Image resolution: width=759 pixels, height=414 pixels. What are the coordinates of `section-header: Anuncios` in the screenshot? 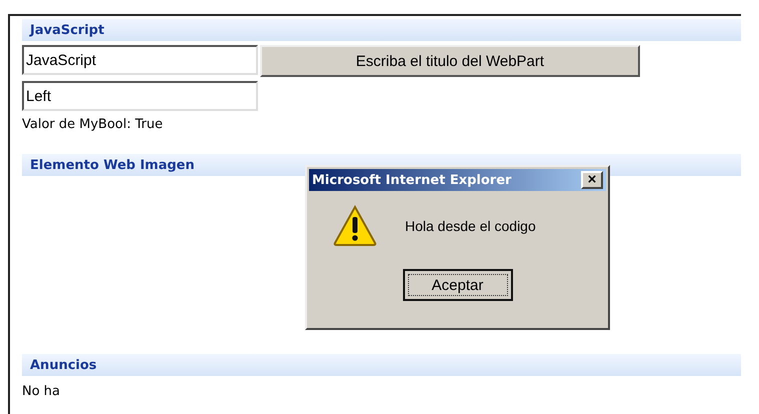 It's located at (381, 365).